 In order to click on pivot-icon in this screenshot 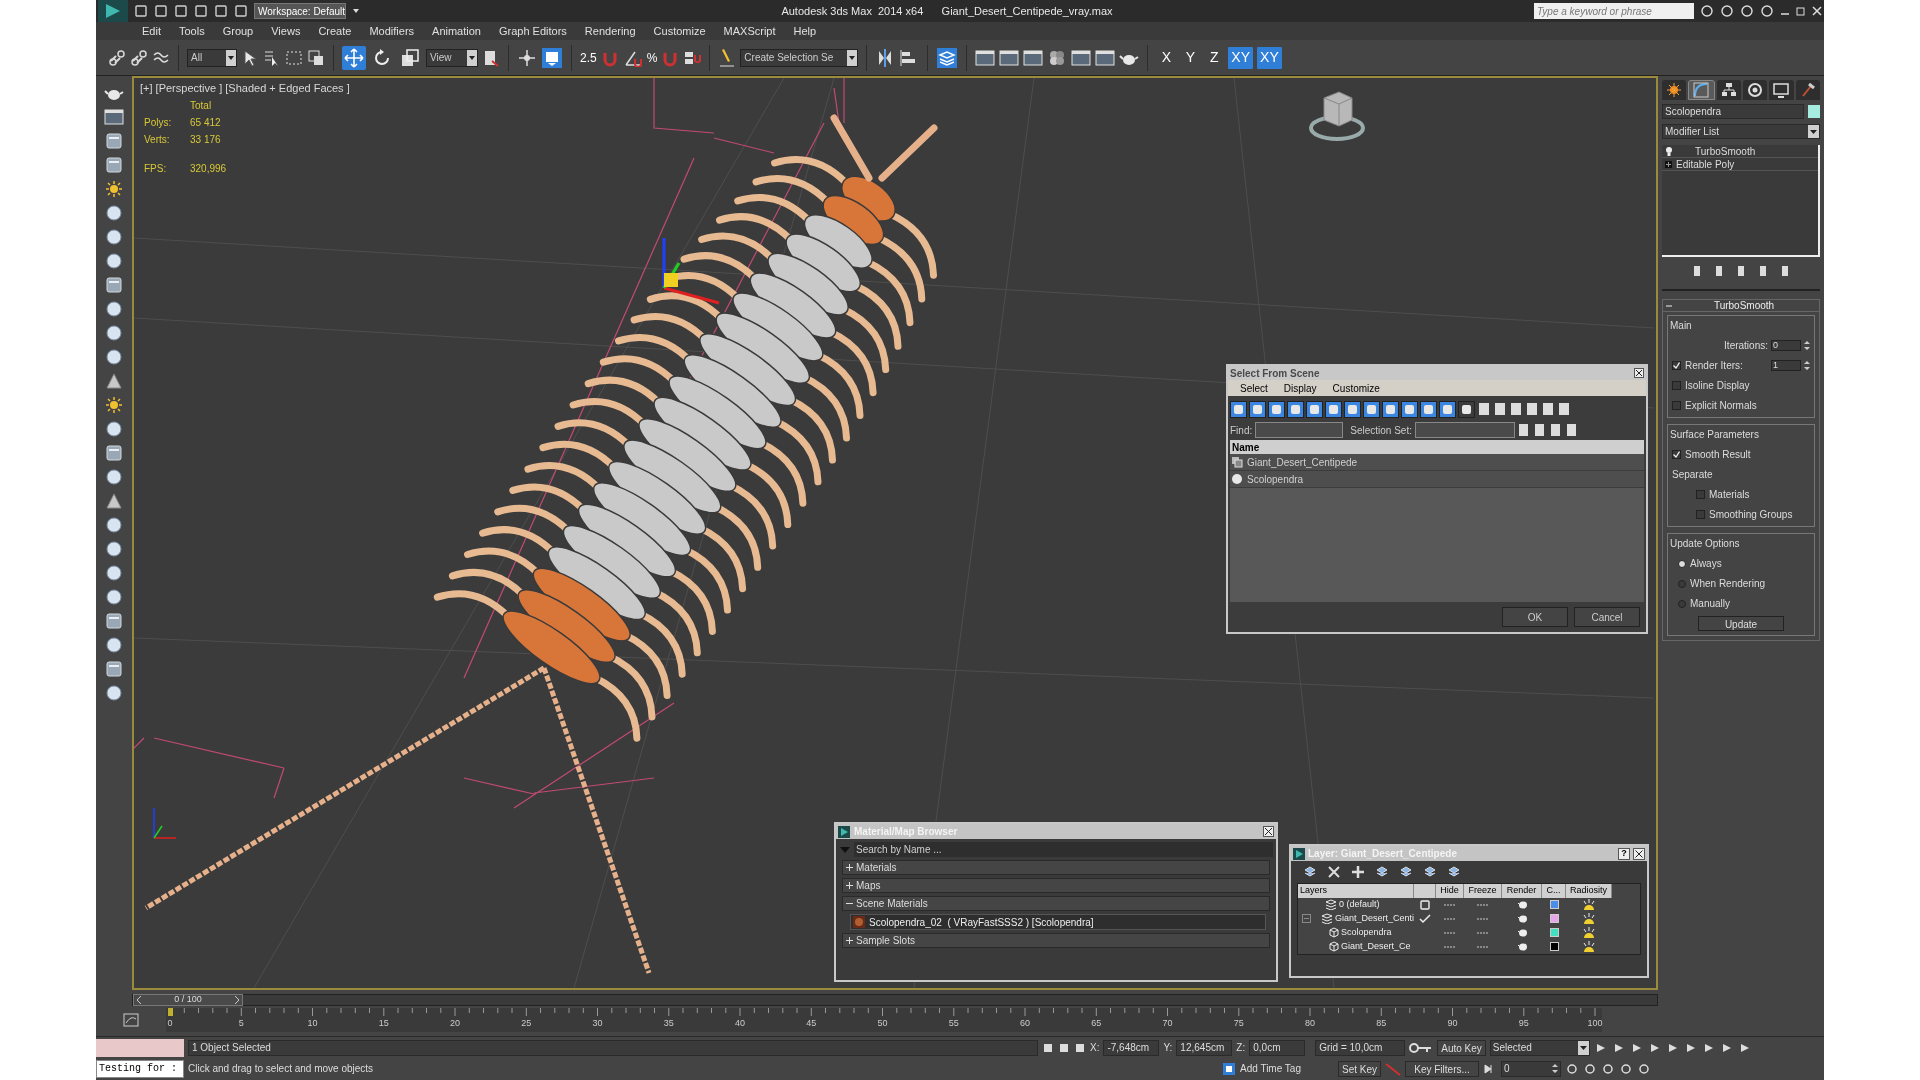, I will do `click(491, 57)`.